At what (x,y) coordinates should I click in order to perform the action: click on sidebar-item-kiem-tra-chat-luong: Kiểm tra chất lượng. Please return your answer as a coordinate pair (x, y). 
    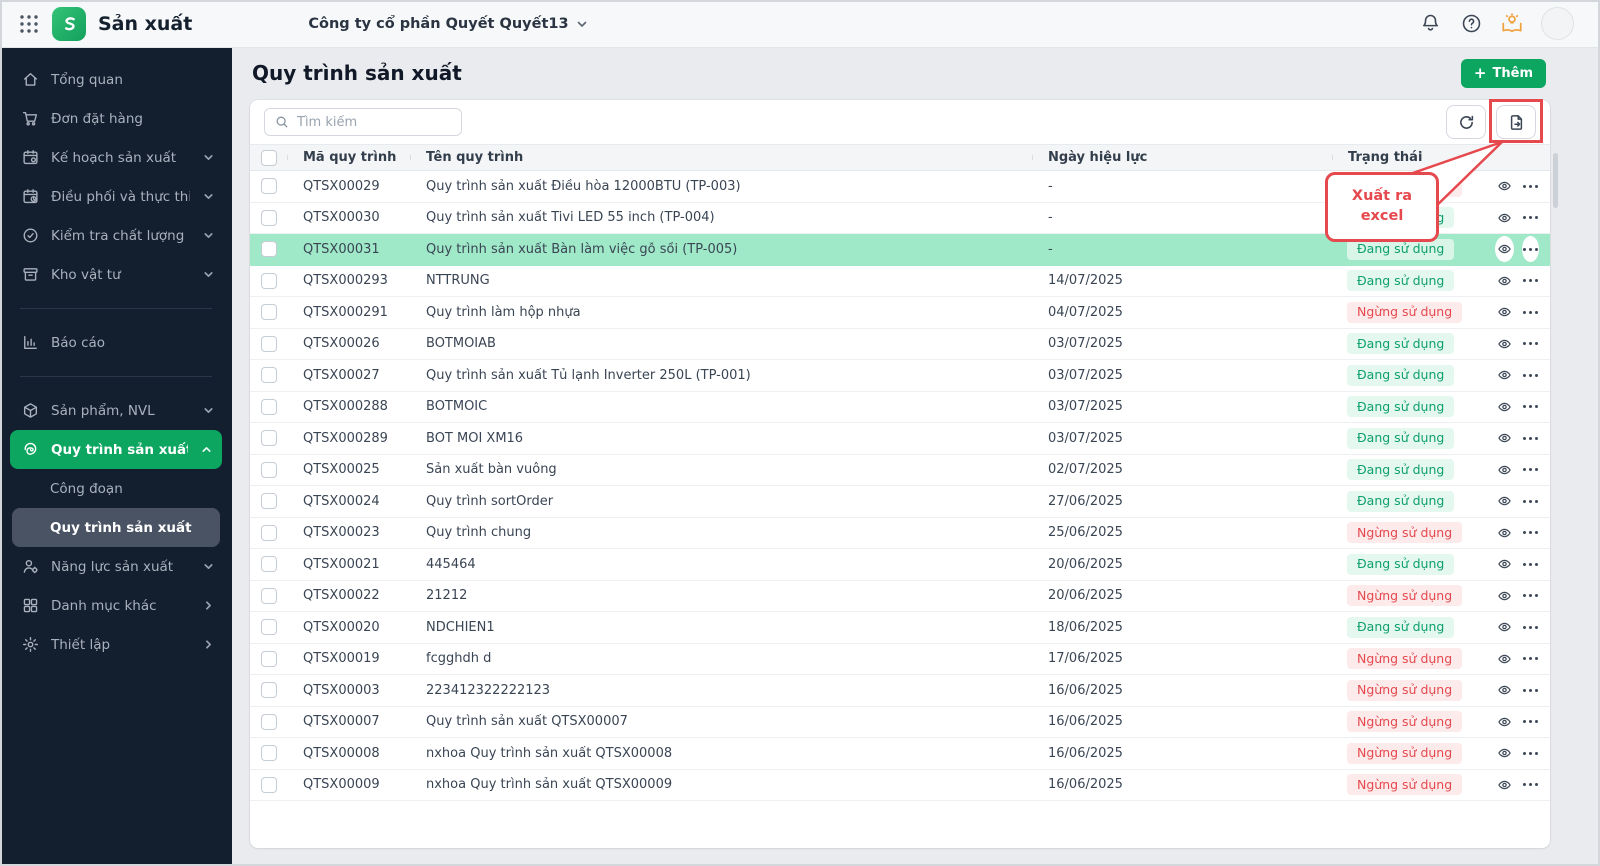
    Looking at the image, I should click on (116, 235).